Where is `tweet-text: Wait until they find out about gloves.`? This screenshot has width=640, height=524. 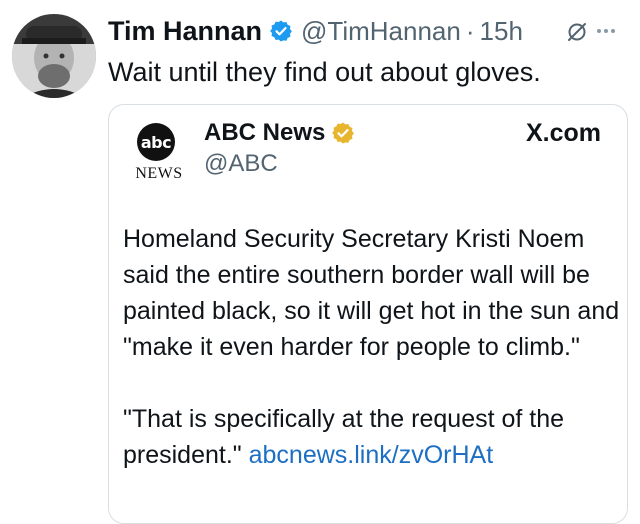
tweet-text: Wait until they find out about gloves. is located at coordinates (324, 72).